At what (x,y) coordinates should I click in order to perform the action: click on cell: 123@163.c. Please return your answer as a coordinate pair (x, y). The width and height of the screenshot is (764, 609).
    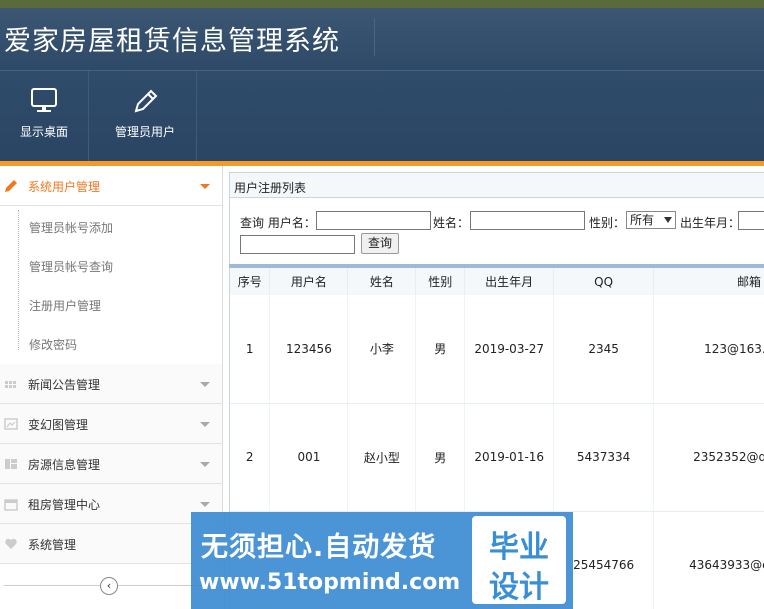
    Looking at the image, I should click on (708, 349).